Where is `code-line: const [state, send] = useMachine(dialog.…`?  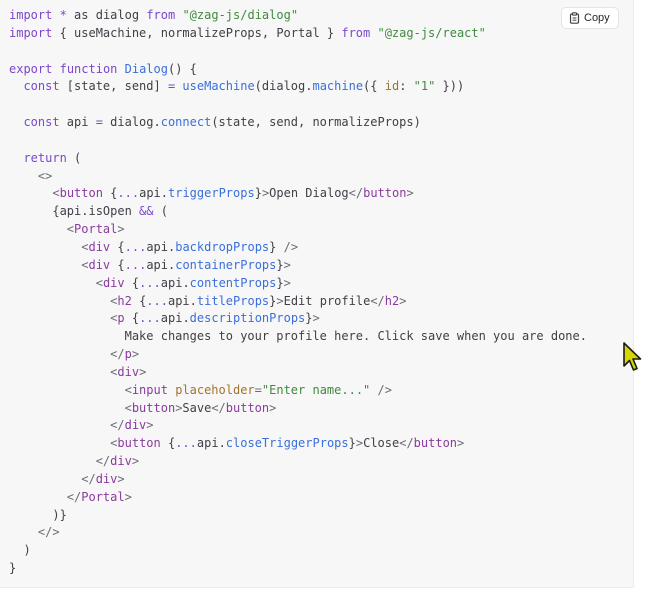
code-line: const [state, send] = useMachine(dialog.… is located at coordinates (298, 87).